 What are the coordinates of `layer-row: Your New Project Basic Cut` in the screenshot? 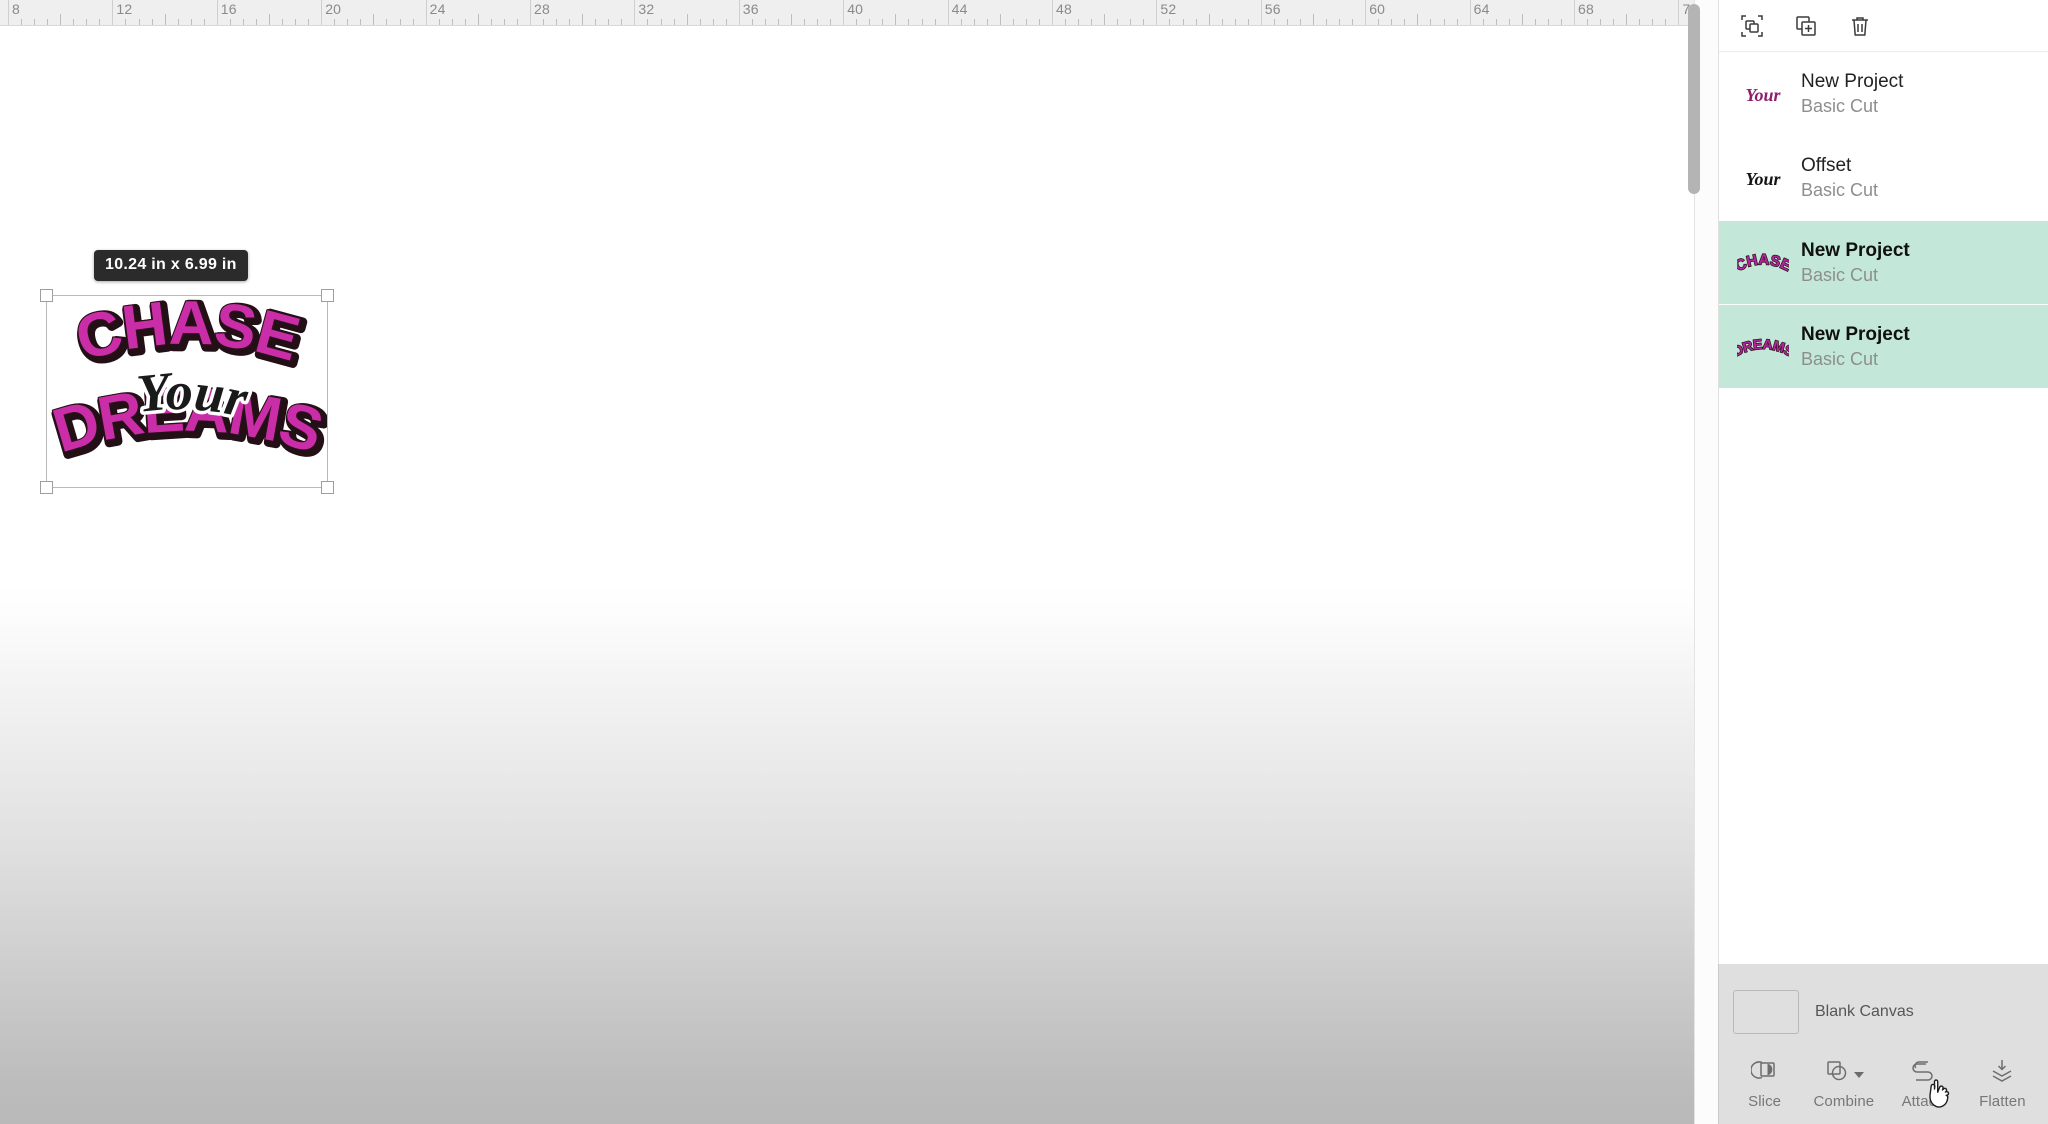 It's located at (1883, 94).